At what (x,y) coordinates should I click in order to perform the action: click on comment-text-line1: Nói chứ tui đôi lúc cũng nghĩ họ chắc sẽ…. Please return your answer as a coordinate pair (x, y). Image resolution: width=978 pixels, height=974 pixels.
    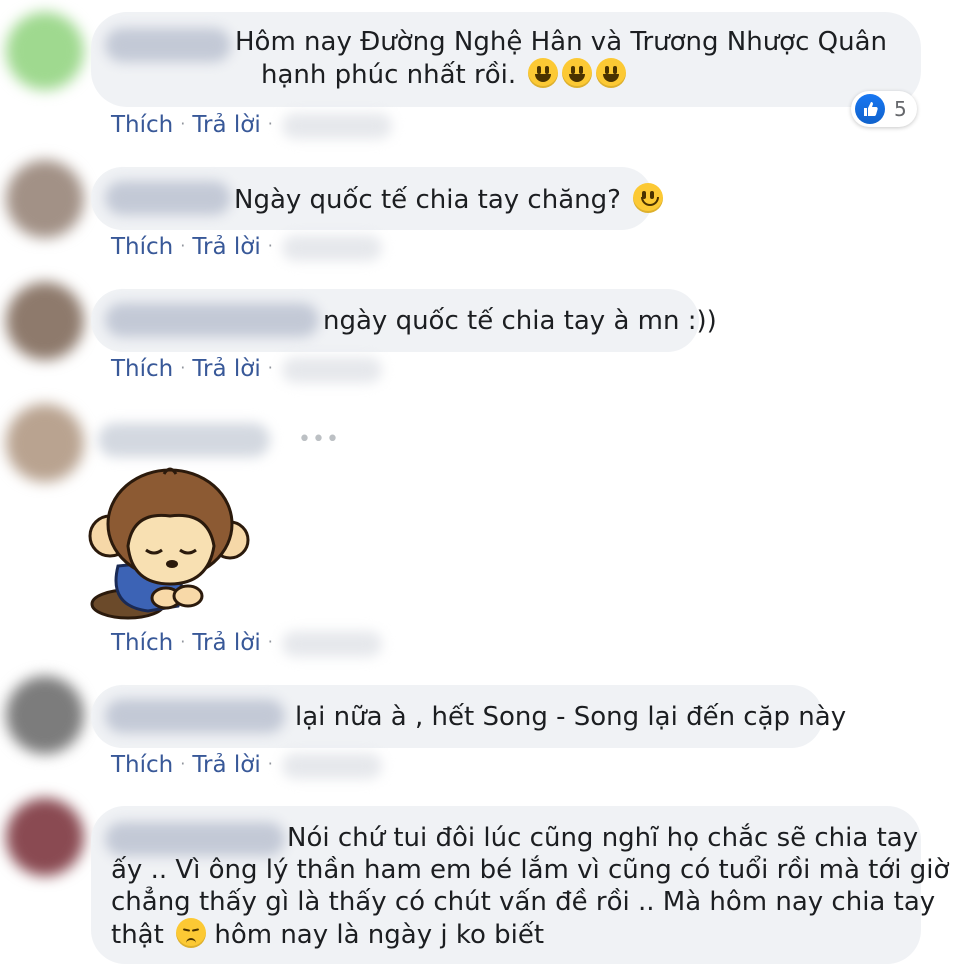
    Looking at the image, I should click on (603, 838).